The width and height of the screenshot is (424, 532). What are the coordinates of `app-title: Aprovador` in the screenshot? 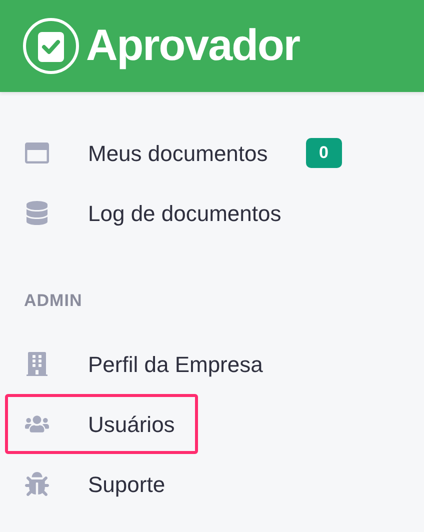 It's located at (193, 46).